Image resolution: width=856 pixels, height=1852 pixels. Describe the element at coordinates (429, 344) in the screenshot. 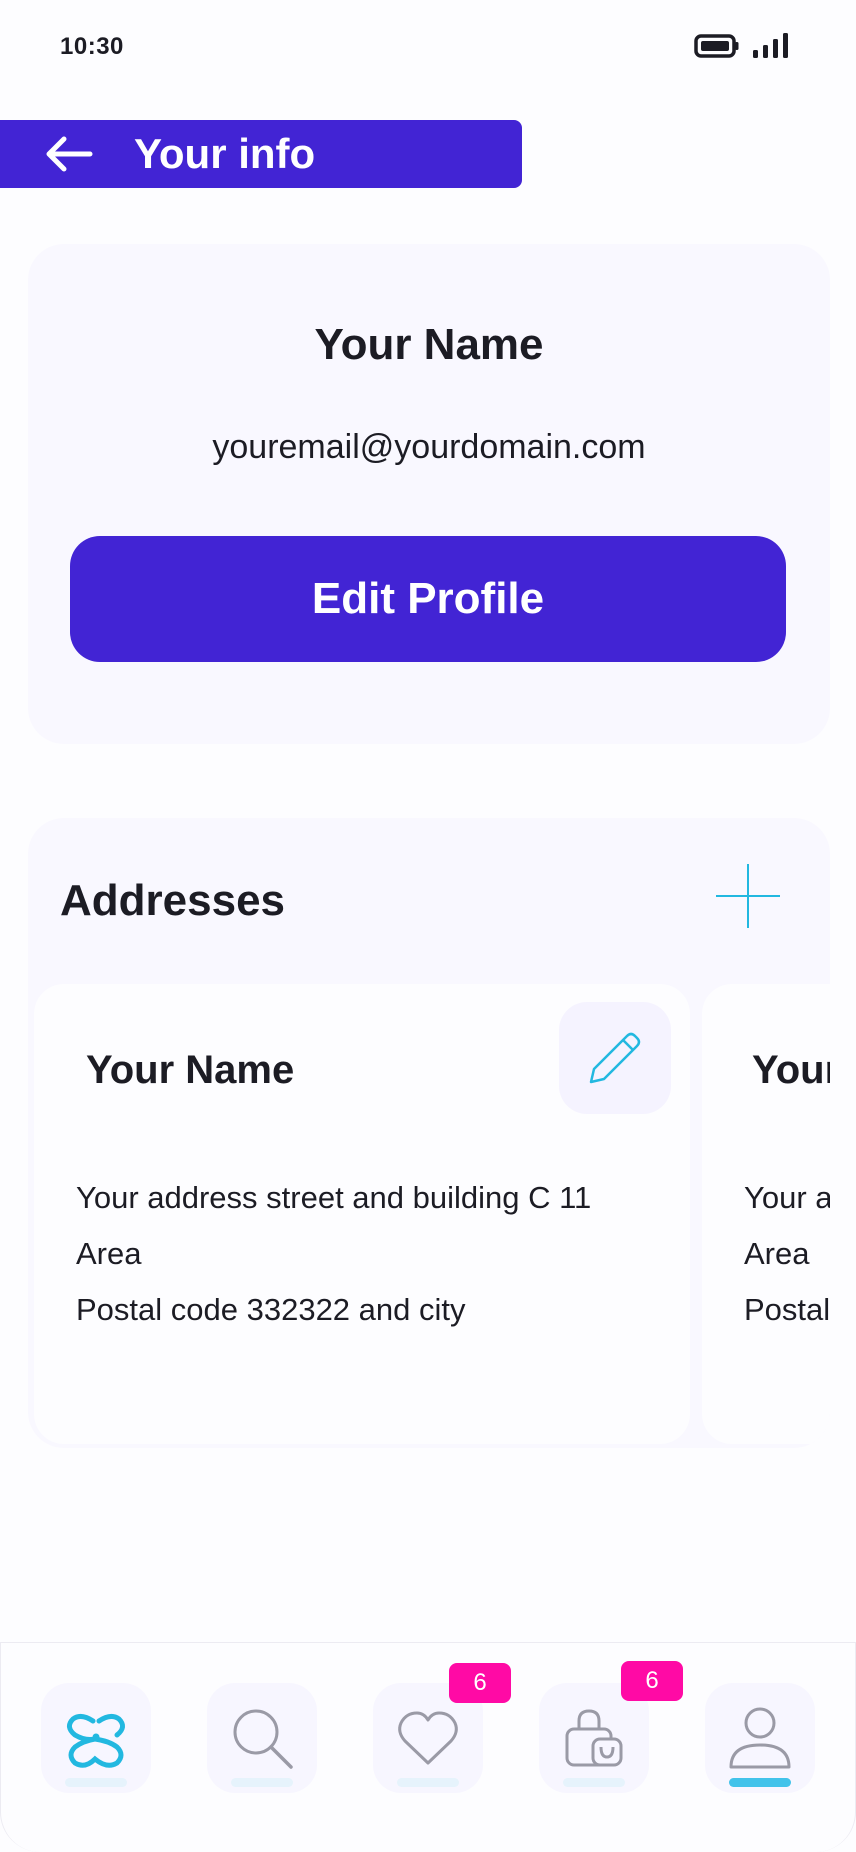

I see `profile-name: Your Name` at that location.